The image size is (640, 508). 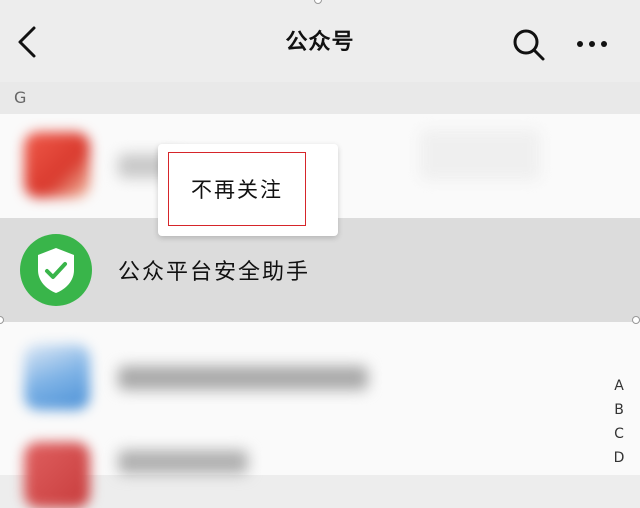 I want to click on resize-handle, so click(x=636, y=320).